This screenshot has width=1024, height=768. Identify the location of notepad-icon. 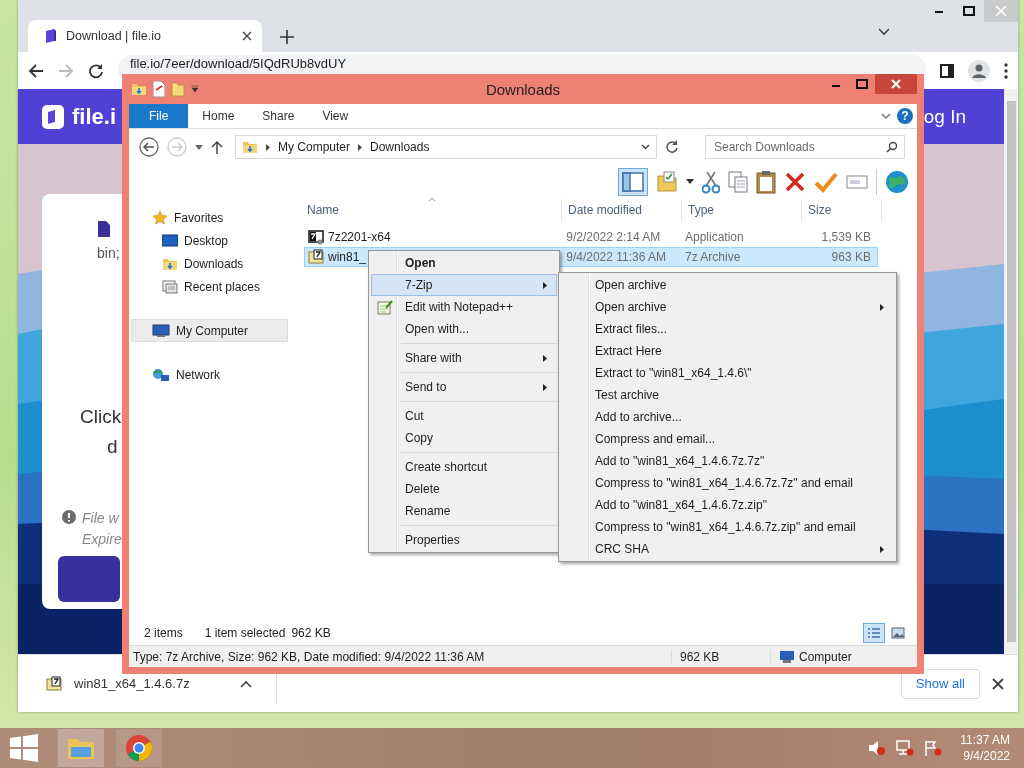
(385, 307).